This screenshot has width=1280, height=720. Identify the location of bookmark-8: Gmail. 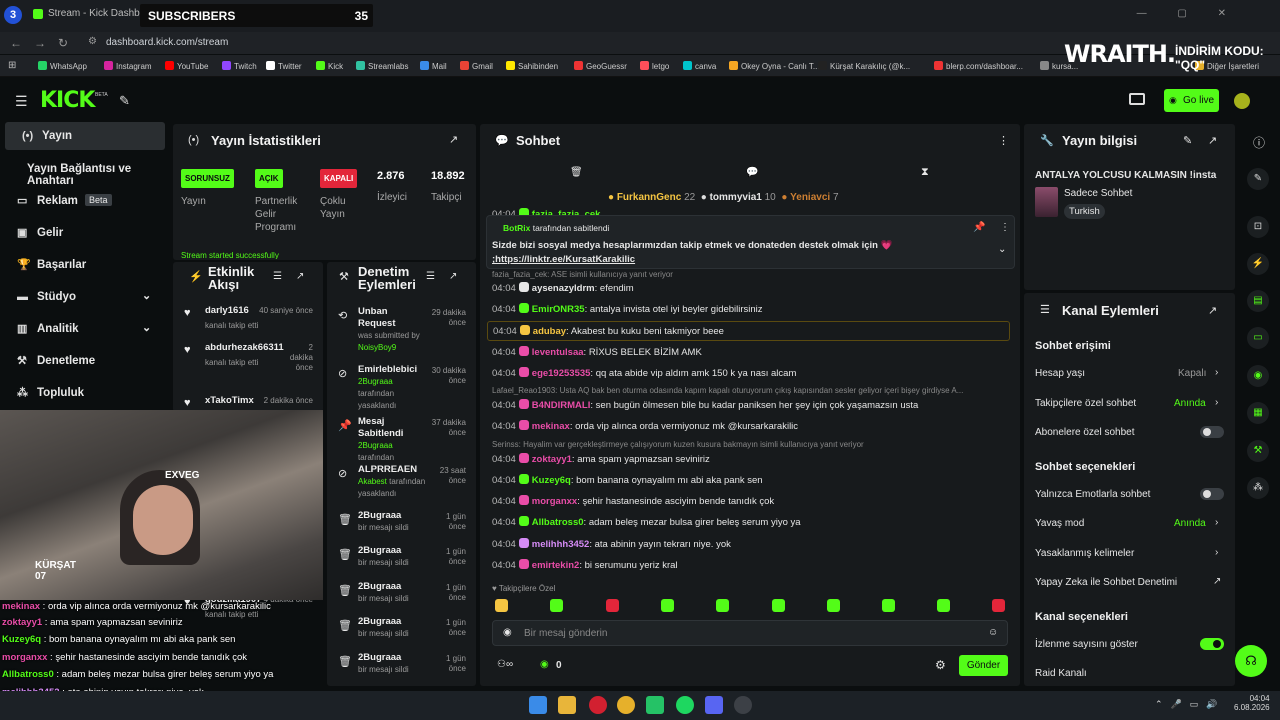
(476, 66).